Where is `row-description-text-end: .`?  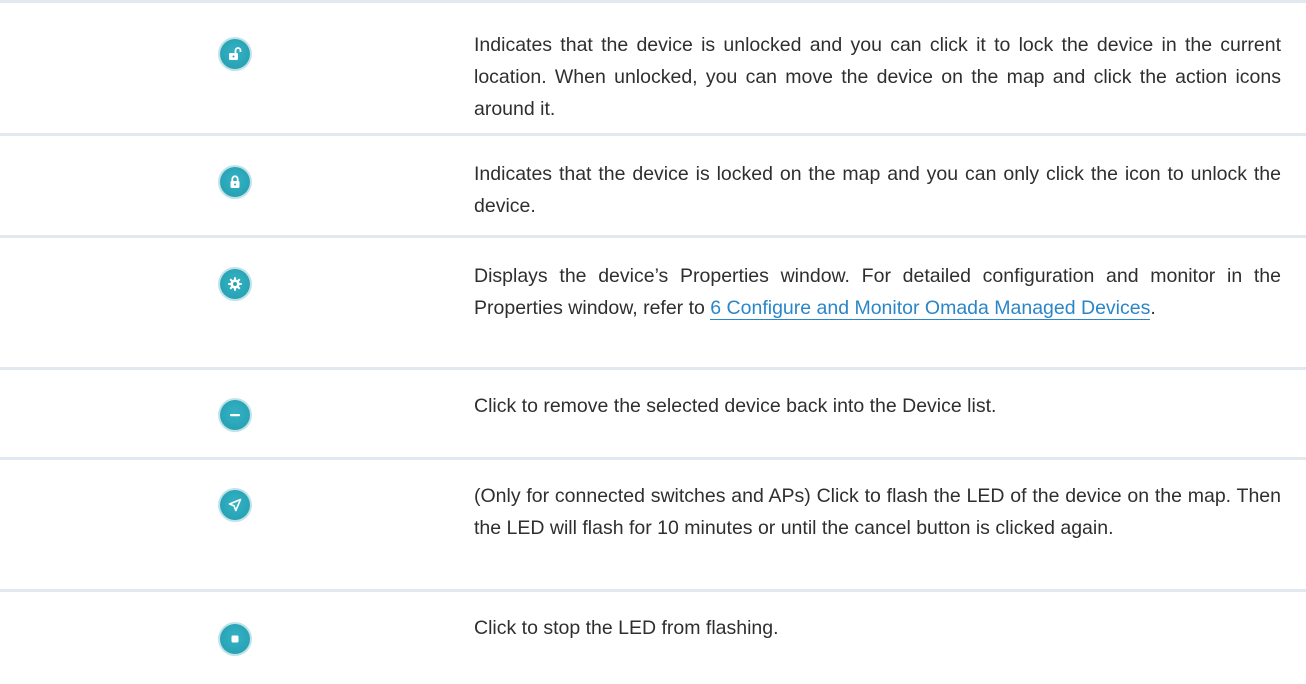 row-description-text-end: . is located at coordinates (1153, 308).